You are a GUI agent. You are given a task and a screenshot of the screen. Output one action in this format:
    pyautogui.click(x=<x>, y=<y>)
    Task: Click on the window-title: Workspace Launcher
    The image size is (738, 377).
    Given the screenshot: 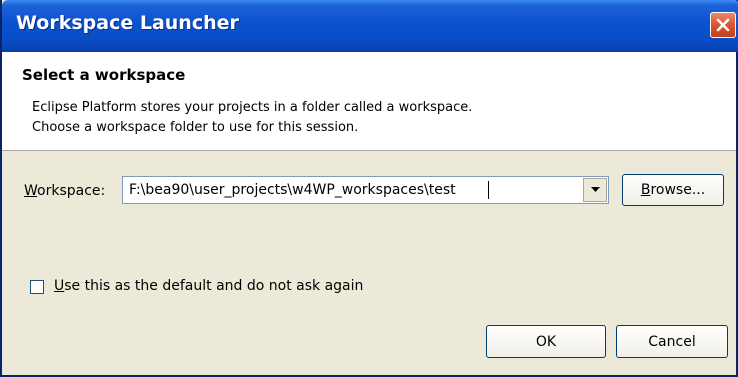 What is the action you would take?
    pyautogui.click(x=127, y=23)
    